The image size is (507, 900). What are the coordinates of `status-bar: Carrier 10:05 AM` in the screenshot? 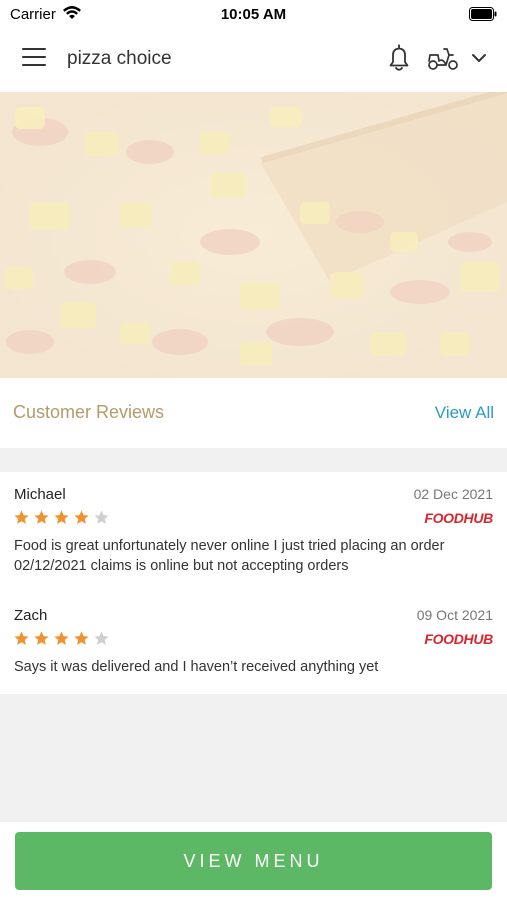 It's located at (253, 14).